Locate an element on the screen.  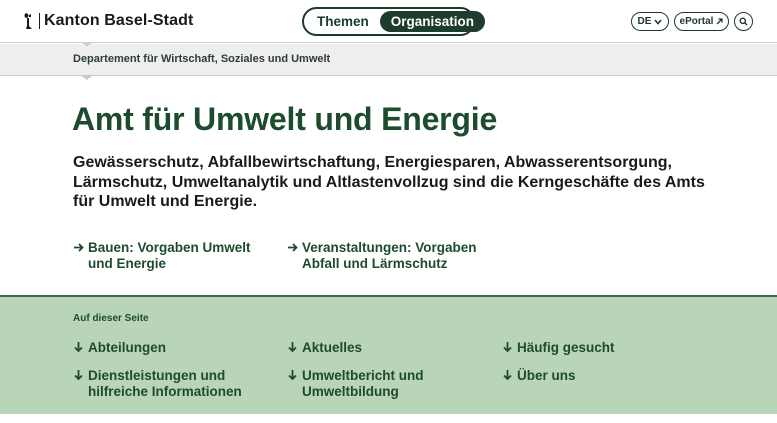
external-link-arrow-icon is located at coordinates (720, 21).